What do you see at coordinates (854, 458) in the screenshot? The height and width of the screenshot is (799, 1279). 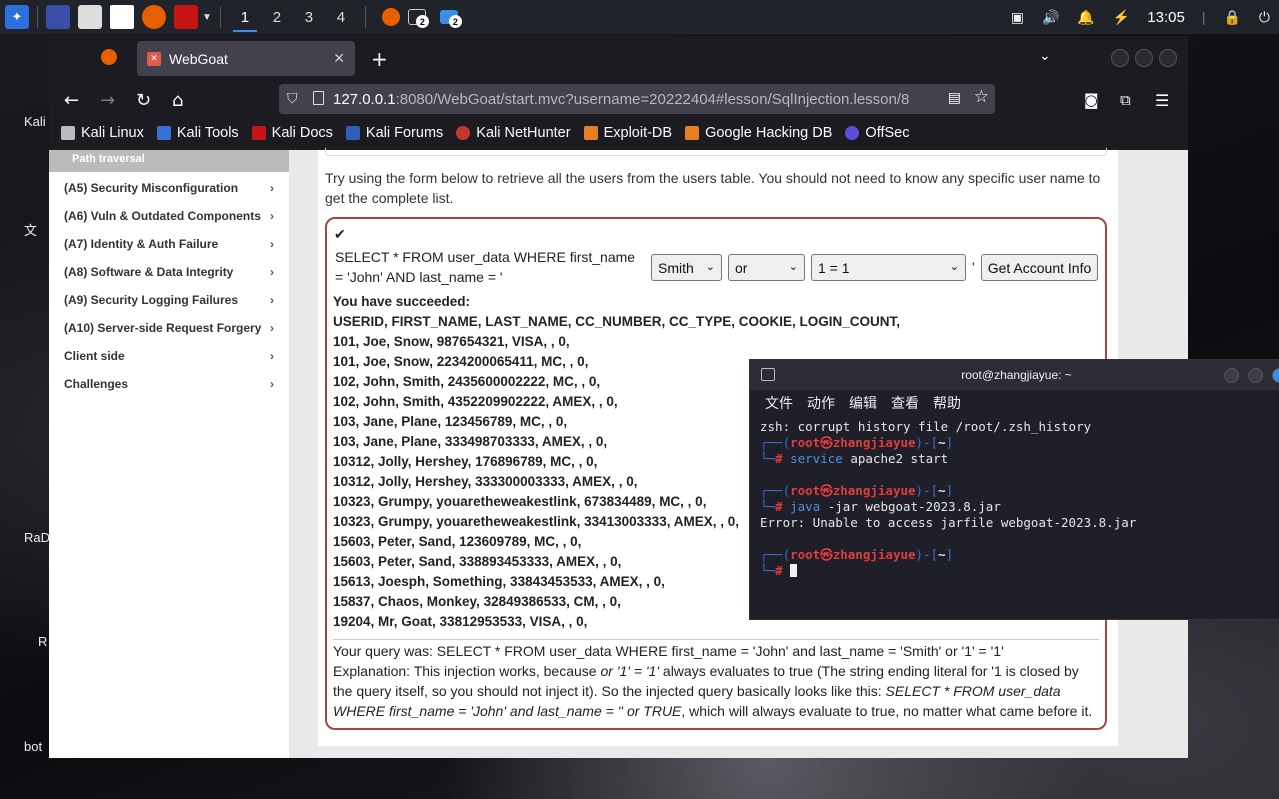 I see `command-line: └─# service apache2 start` at bounding box center [854, 458].